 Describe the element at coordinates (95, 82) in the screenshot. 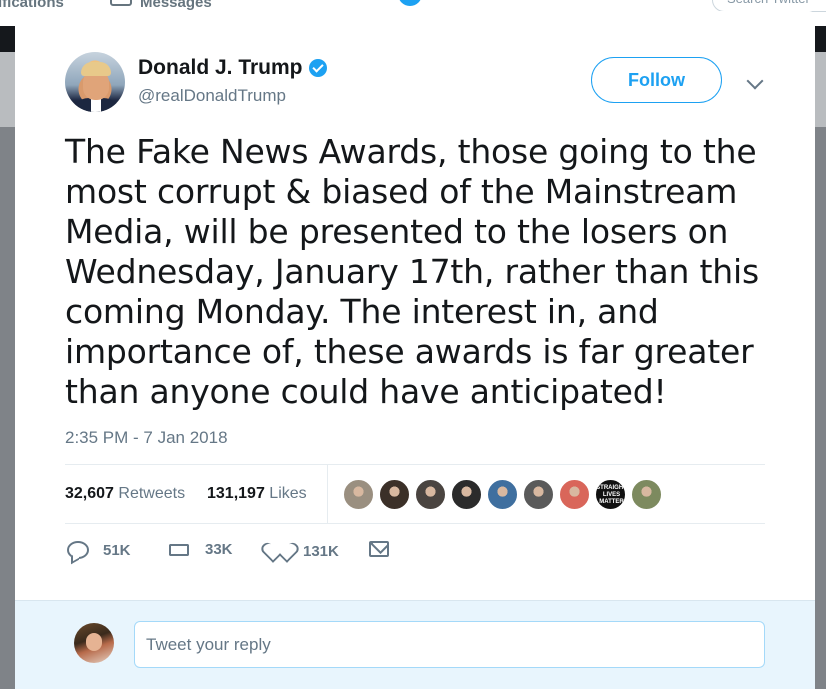

I see `author-avatar` at that location.